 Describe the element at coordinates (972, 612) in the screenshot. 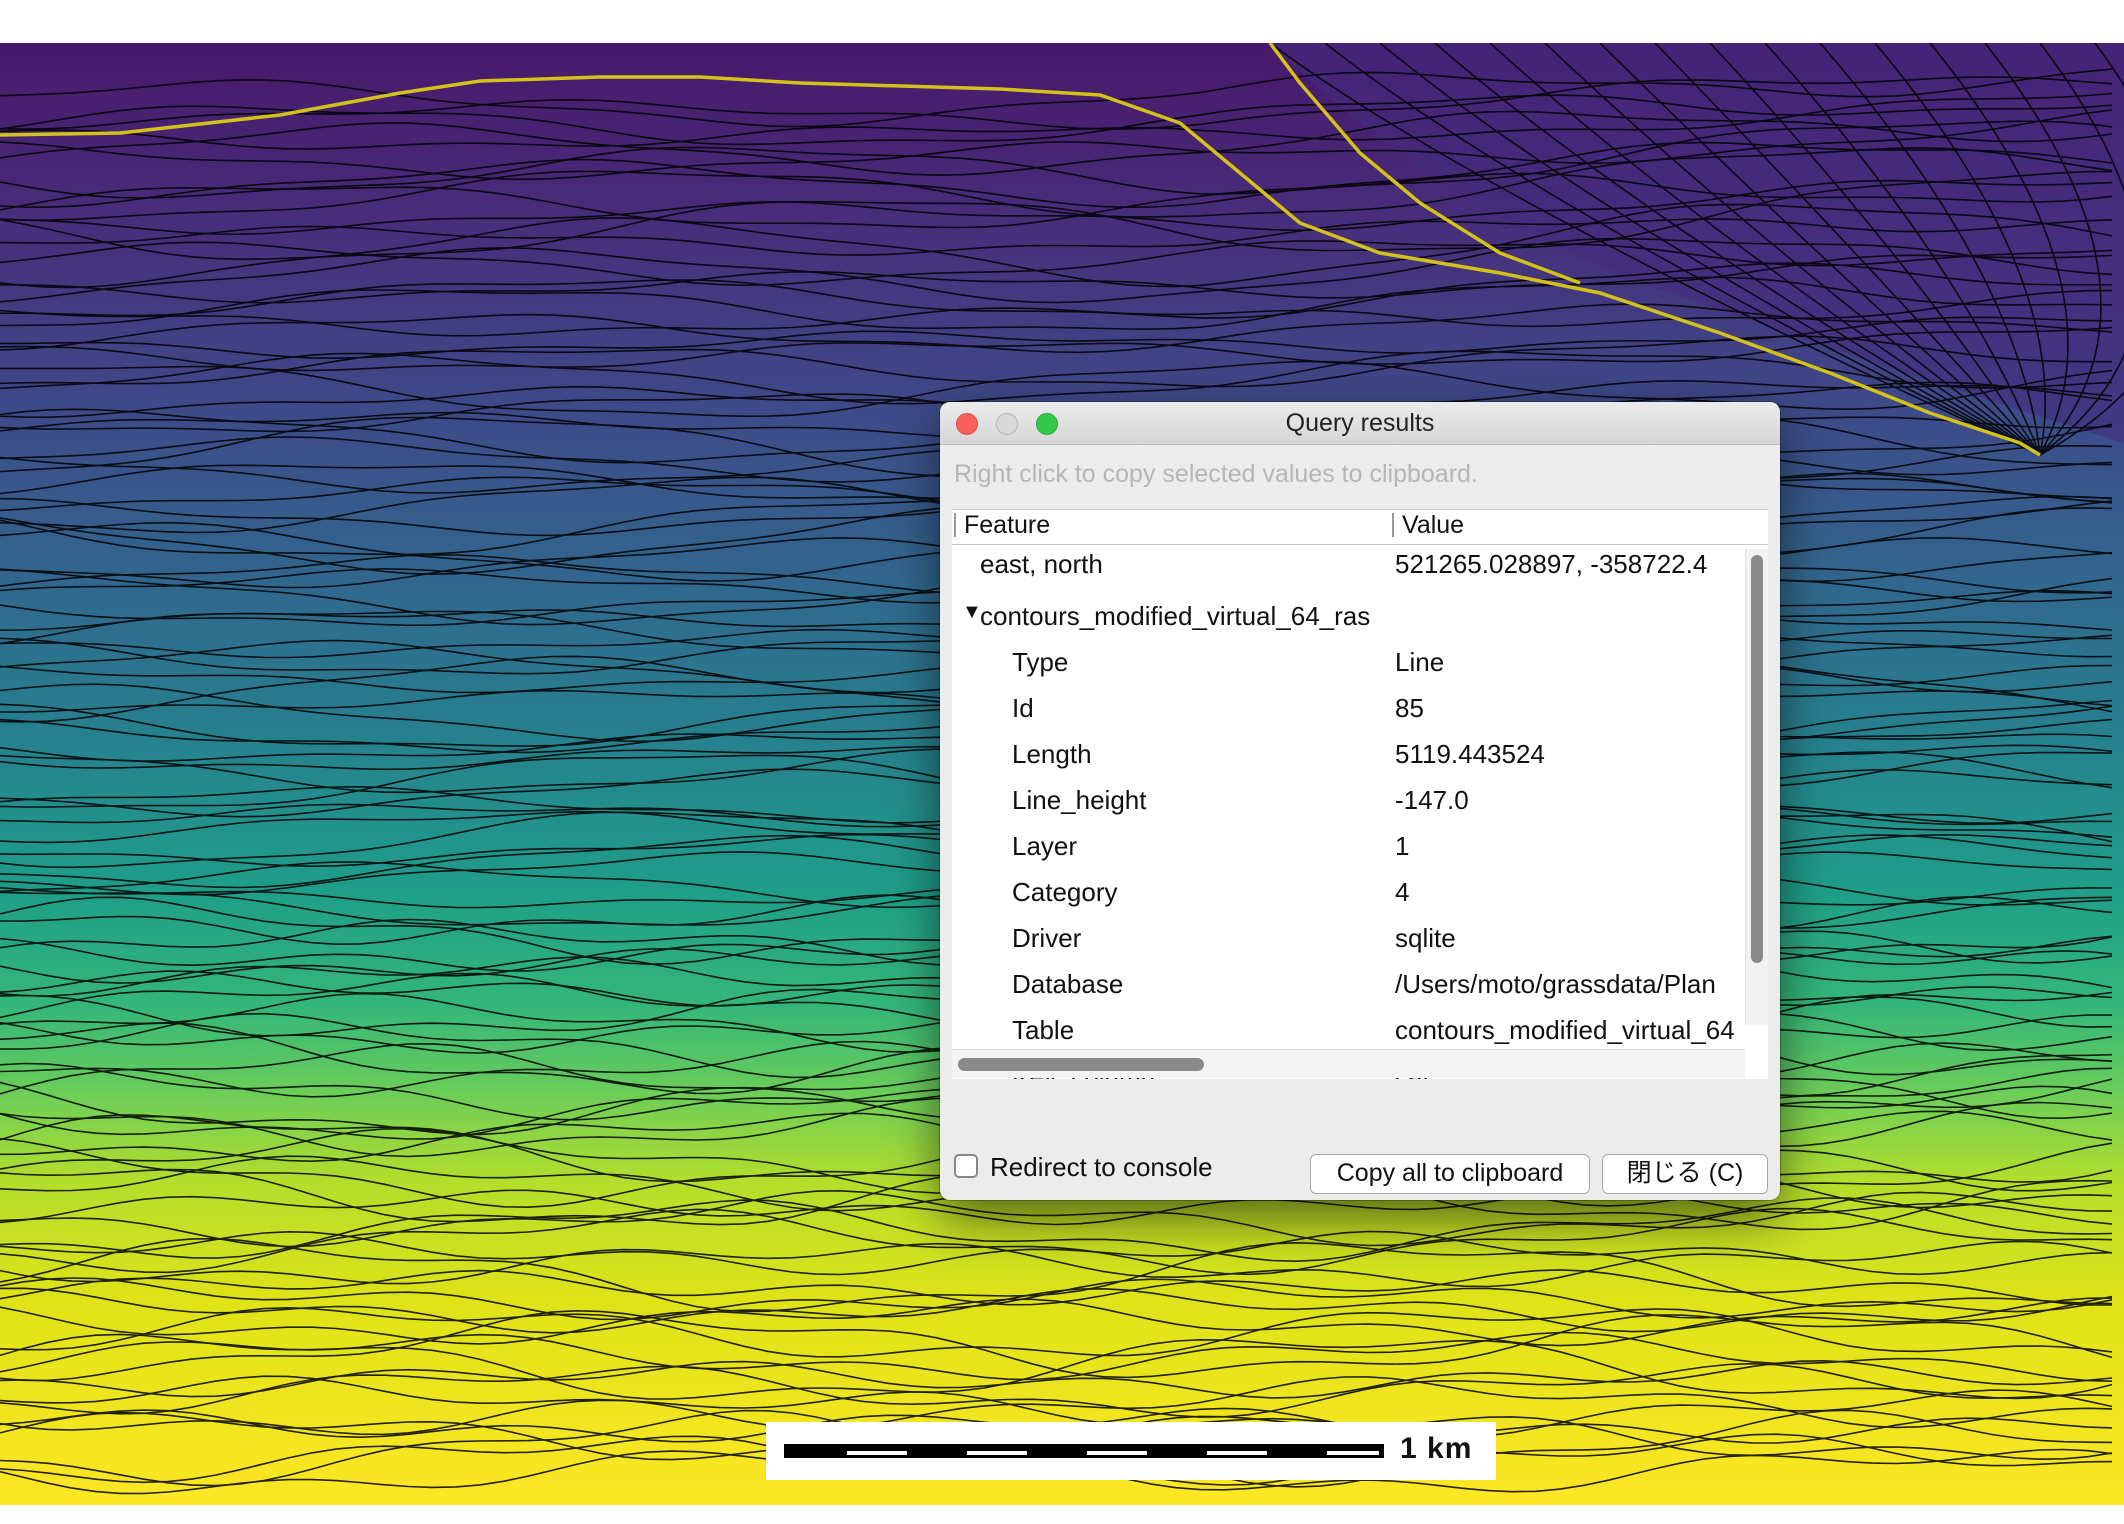

I see `expand-triangle-icon: ▼` at that location.